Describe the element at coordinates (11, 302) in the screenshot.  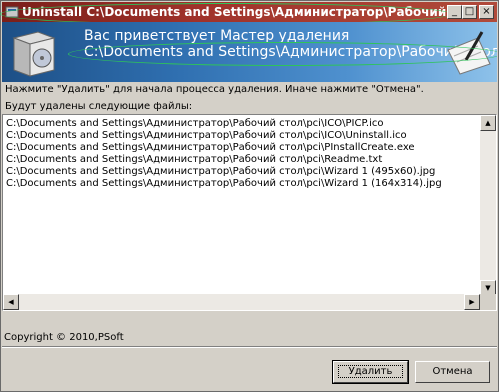
I see `scroll-left-icon: ◀` at that location.